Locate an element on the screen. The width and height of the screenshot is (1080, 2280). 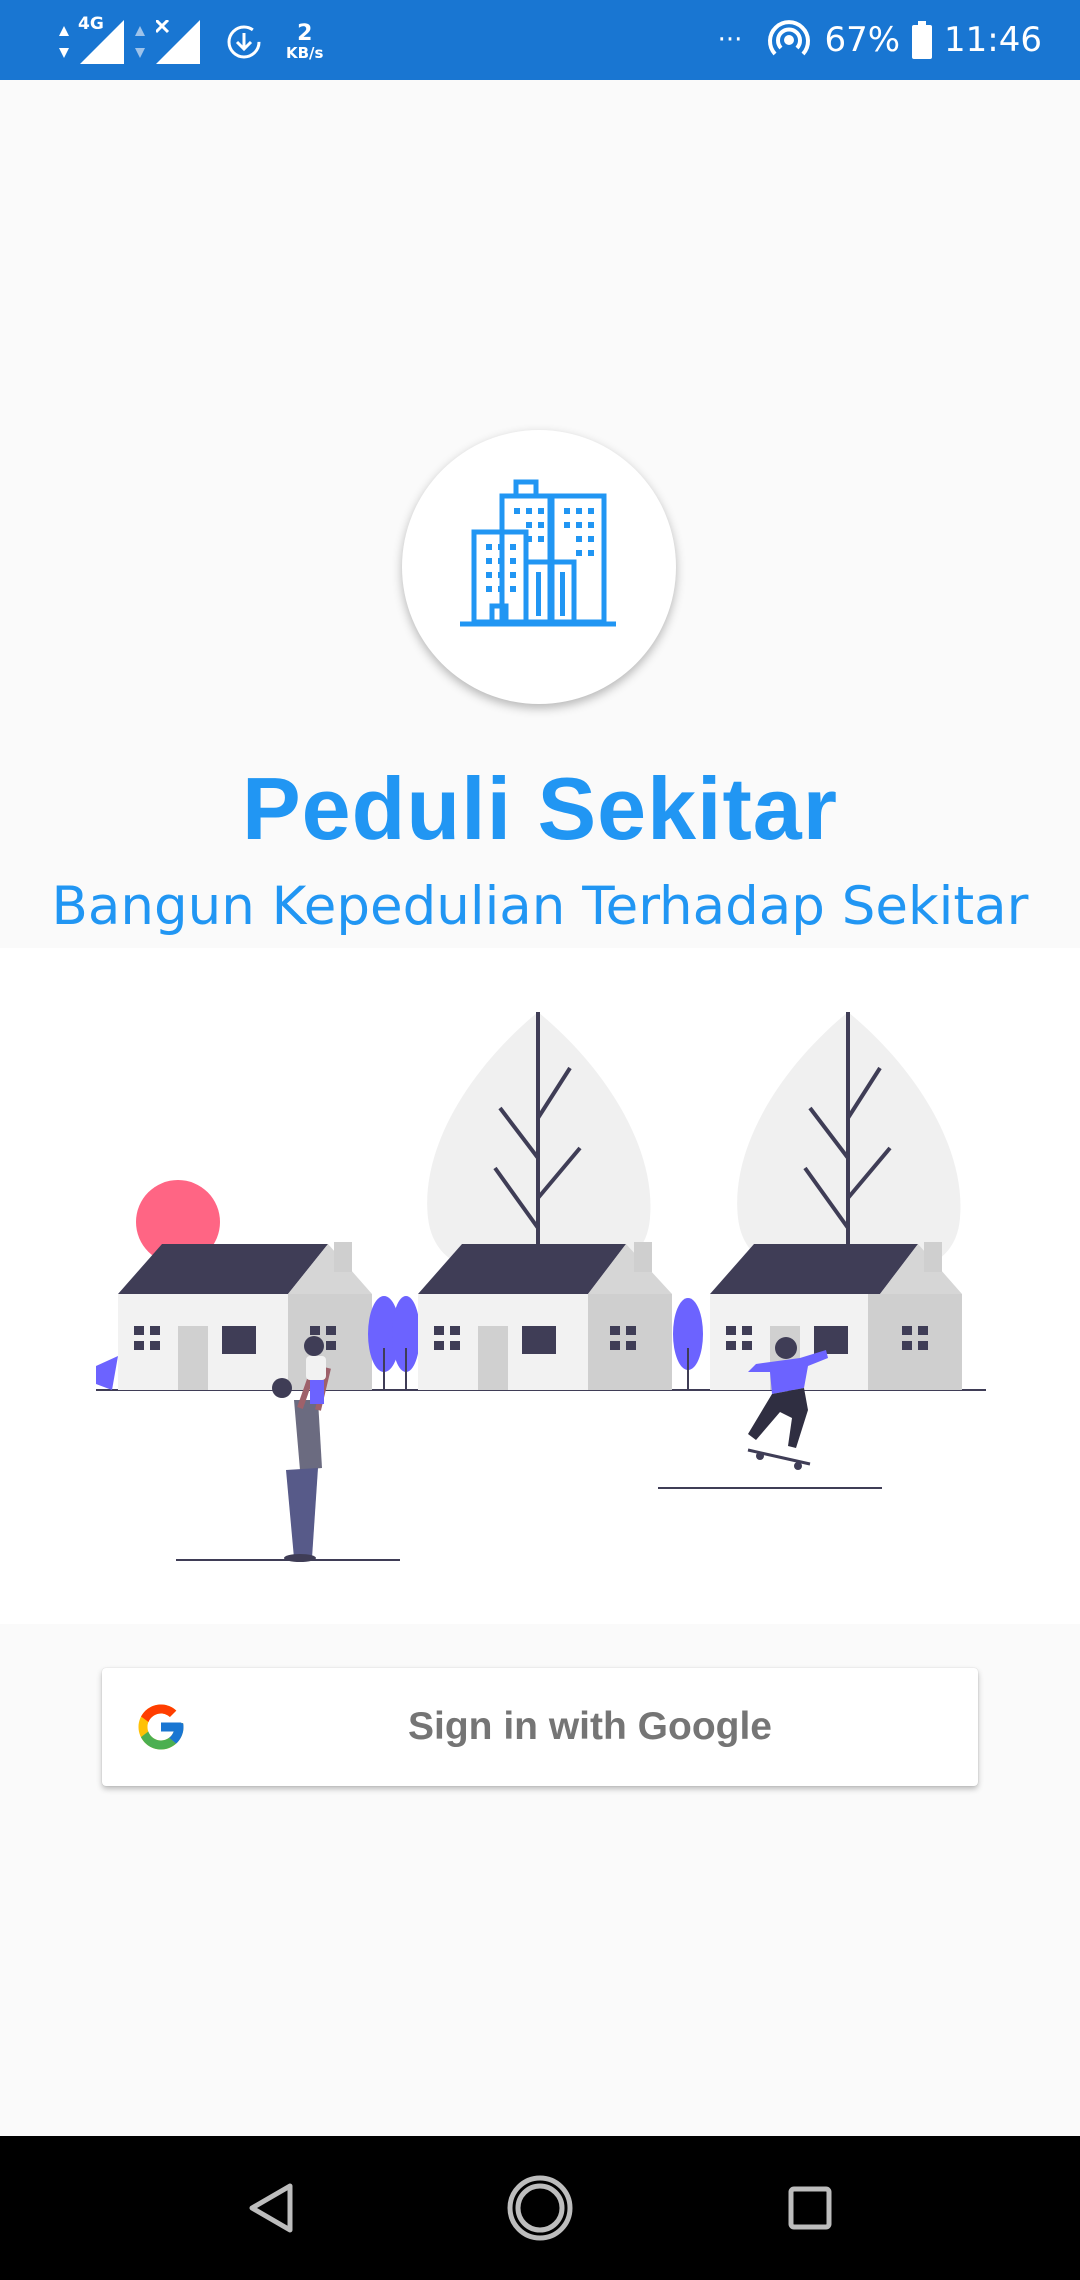
network-type-label: 4G is located at coordinates (91, 24).